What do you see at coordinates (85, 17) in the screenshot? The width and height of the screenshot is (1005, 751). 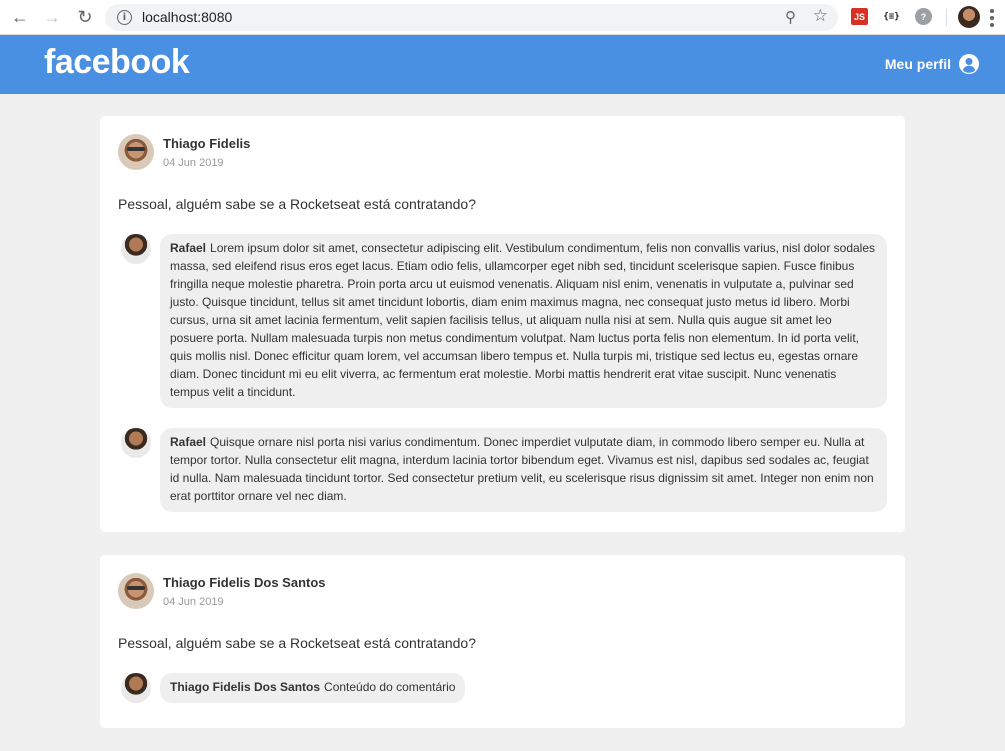 I see `reload-icon: ↻` at bounding box center [85, 17].